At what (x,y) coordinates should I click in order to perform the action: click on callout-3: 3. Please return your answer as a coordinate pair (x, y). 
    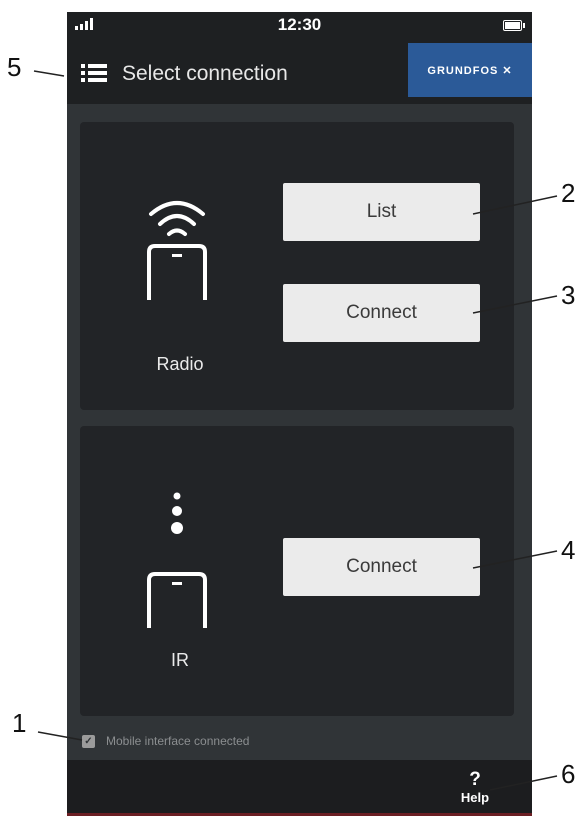
    Looking at the image, I should click on (568, 295).